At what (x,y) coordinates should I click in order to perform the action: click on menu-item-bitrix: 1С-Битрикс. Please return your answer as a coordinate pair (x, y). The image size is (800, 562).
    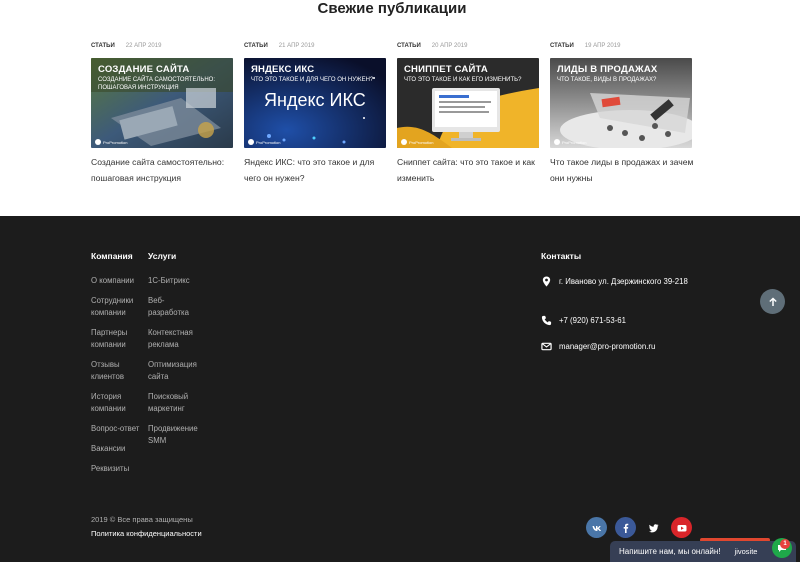
    Looking at the image, I should click on (176, 281).